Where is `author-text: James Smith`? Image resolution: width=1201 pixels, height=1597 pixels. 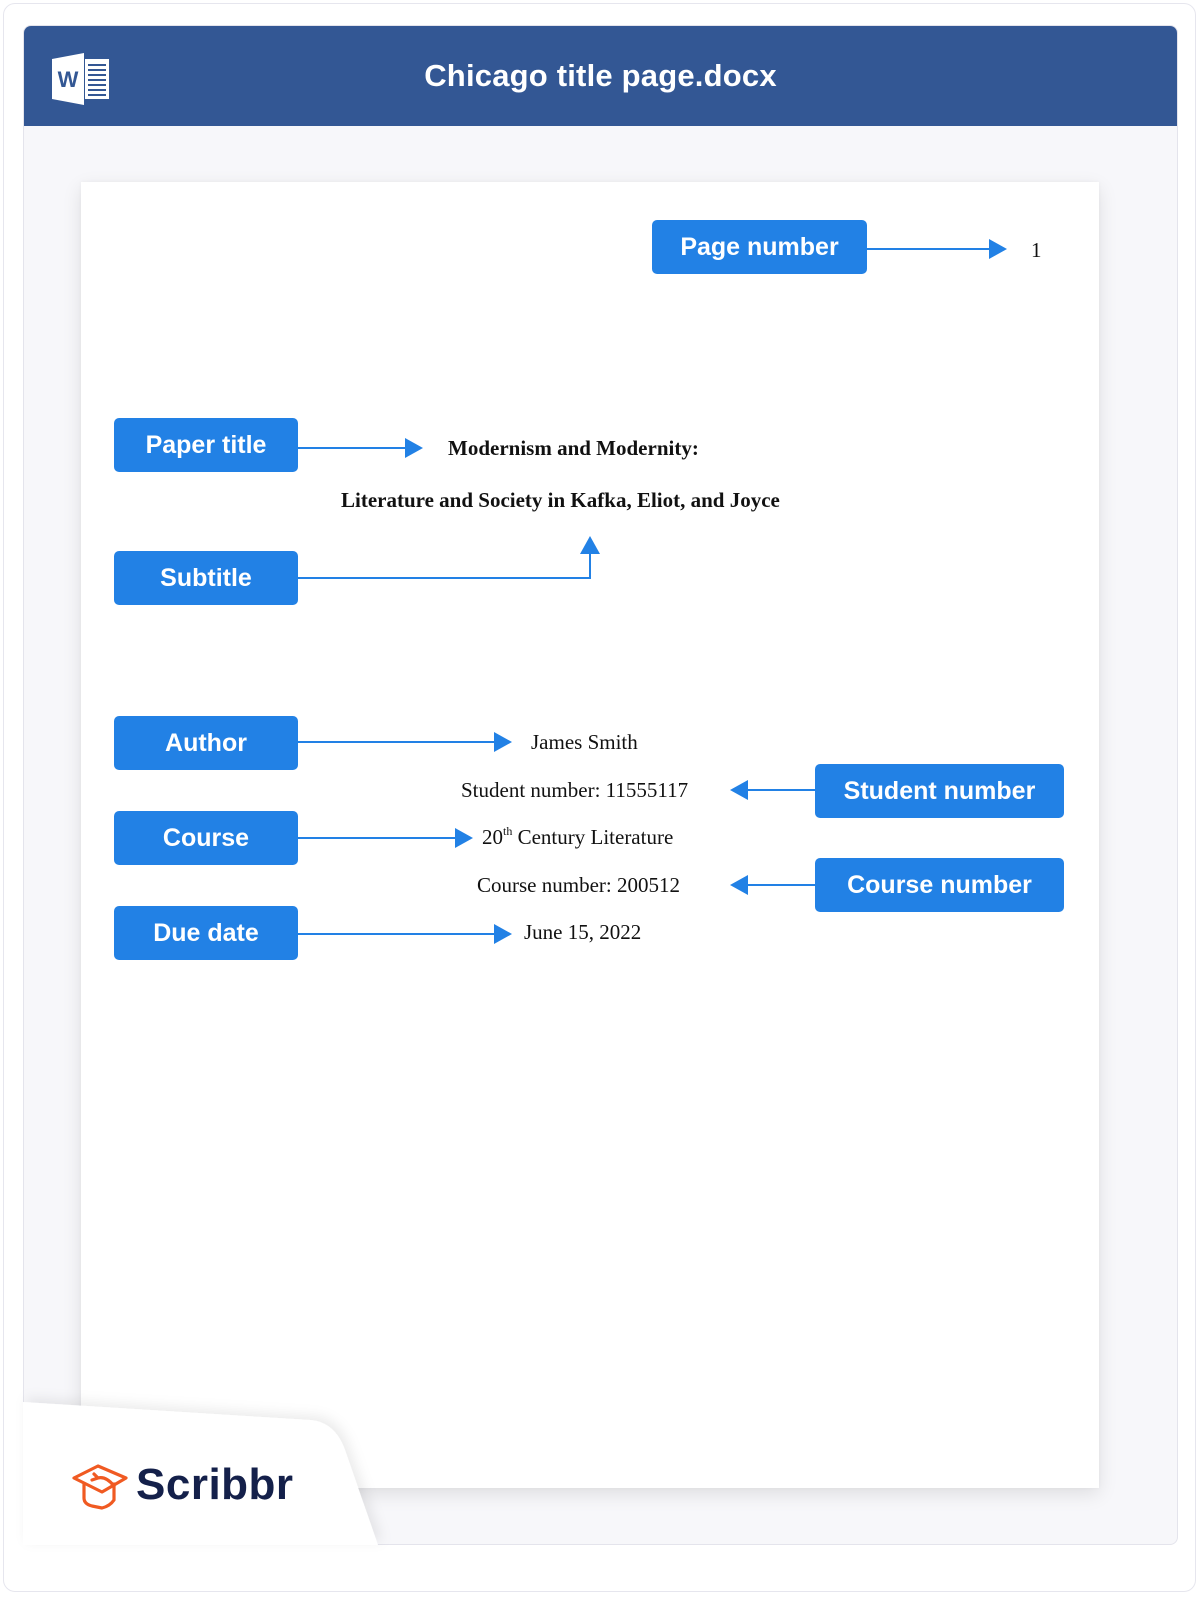 author-text: James Smith is located at coordinates (584, 742).